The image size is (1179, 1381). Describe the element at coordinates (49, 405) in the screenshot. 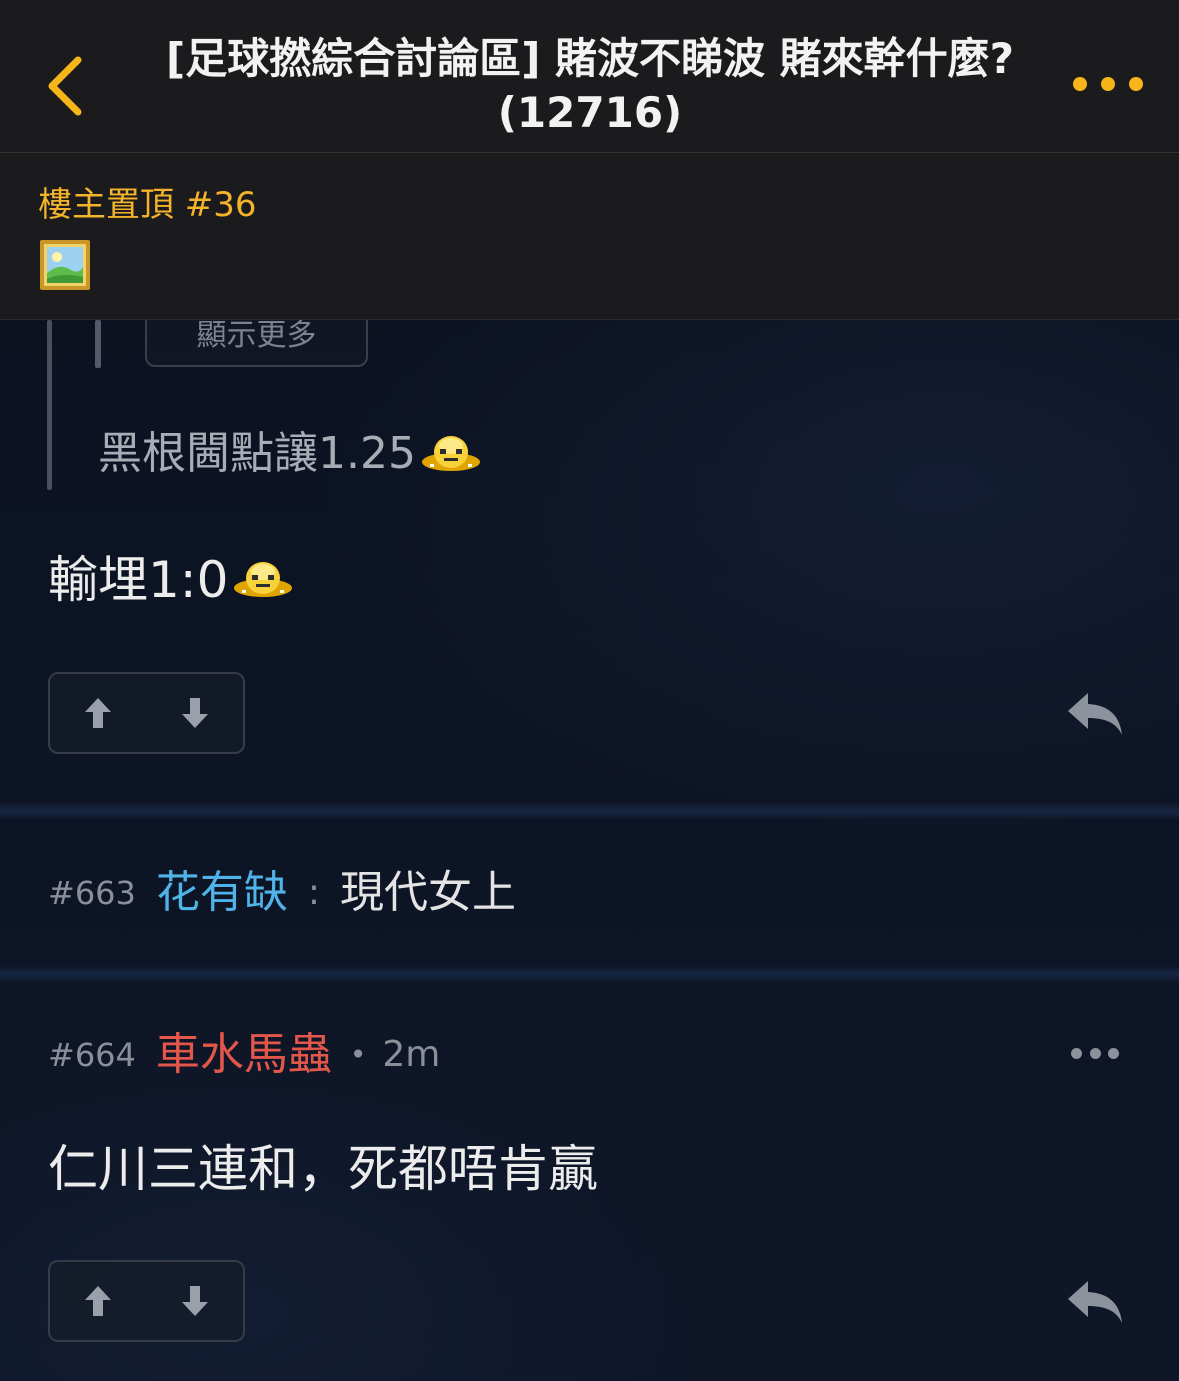

I see `quote-indicator` at that location.